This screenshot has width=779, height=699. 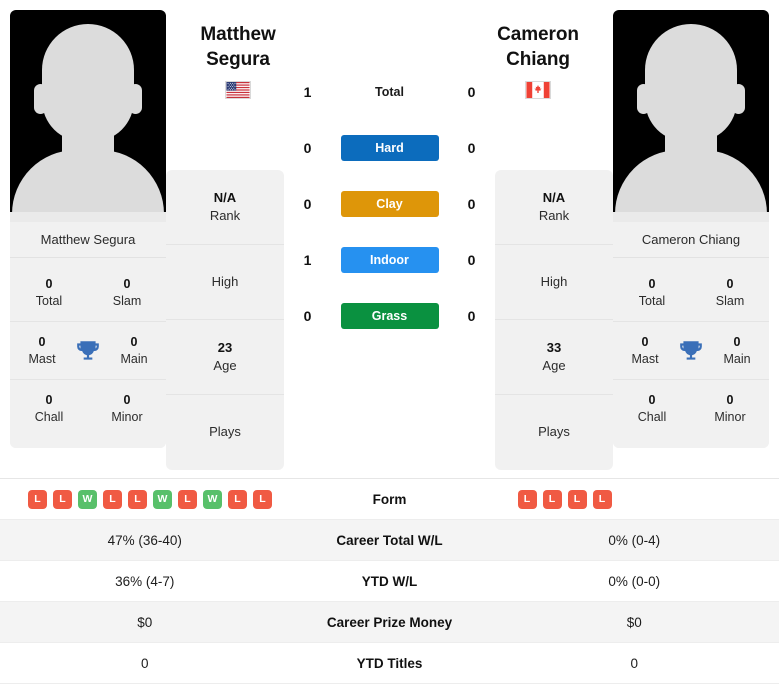 I want to click on head-to-head-column: 1 Total 0 0 Hard 0 0 Clay 0 1 Indoor 0 0 Grass 0, so click(x=389, y=177).